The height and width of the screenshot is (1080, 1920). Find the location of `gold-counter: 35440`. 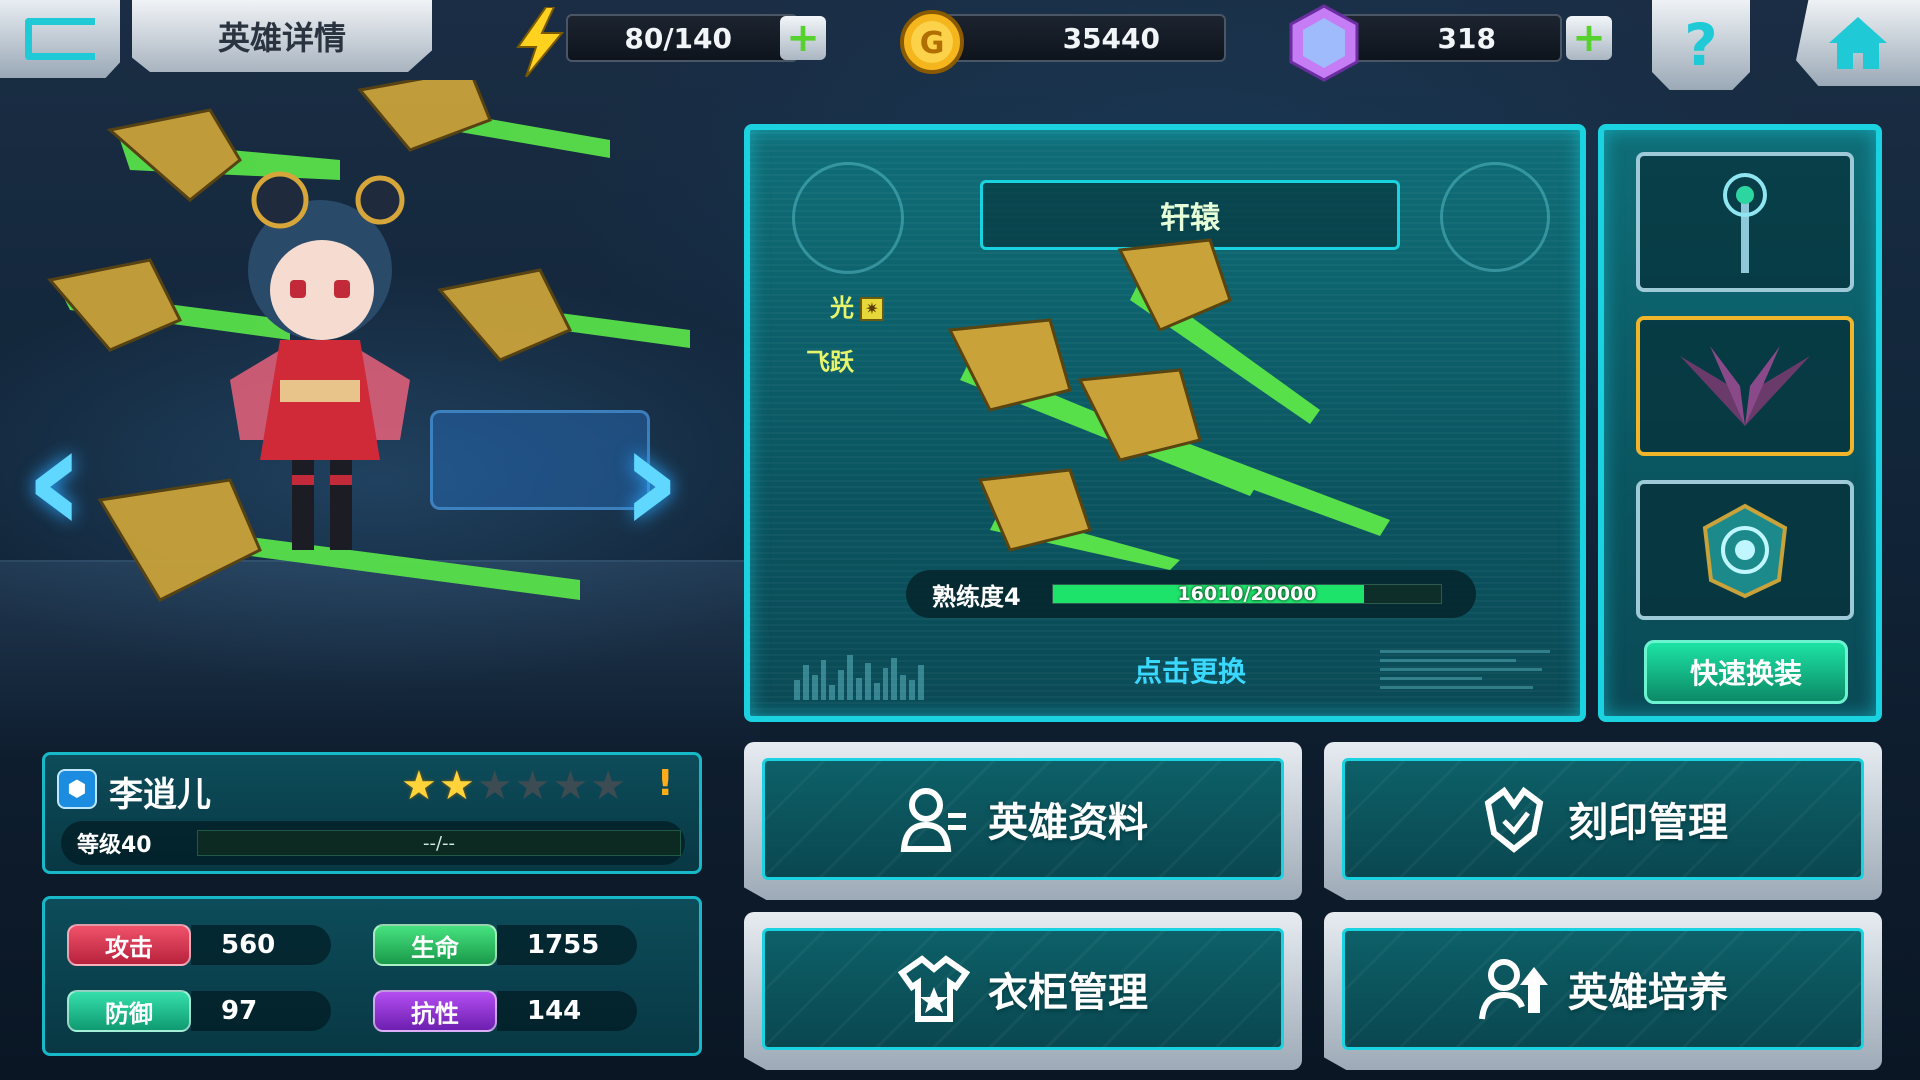

gold-counter: 35440 is located at coordinates (1083, 38).